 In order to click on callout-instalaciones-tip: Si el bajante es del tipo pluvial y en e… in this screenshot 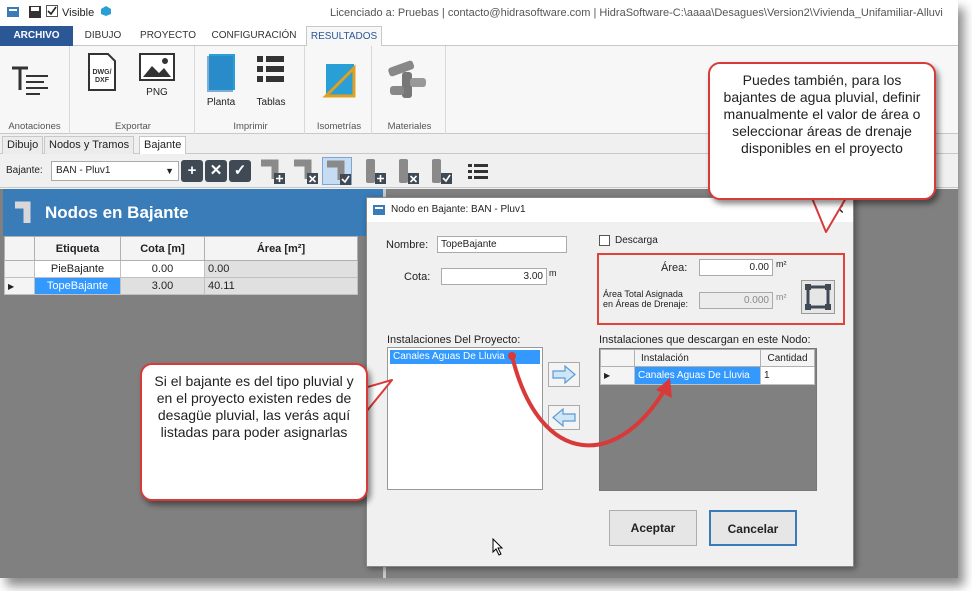, I will do `click(254, 432)`.